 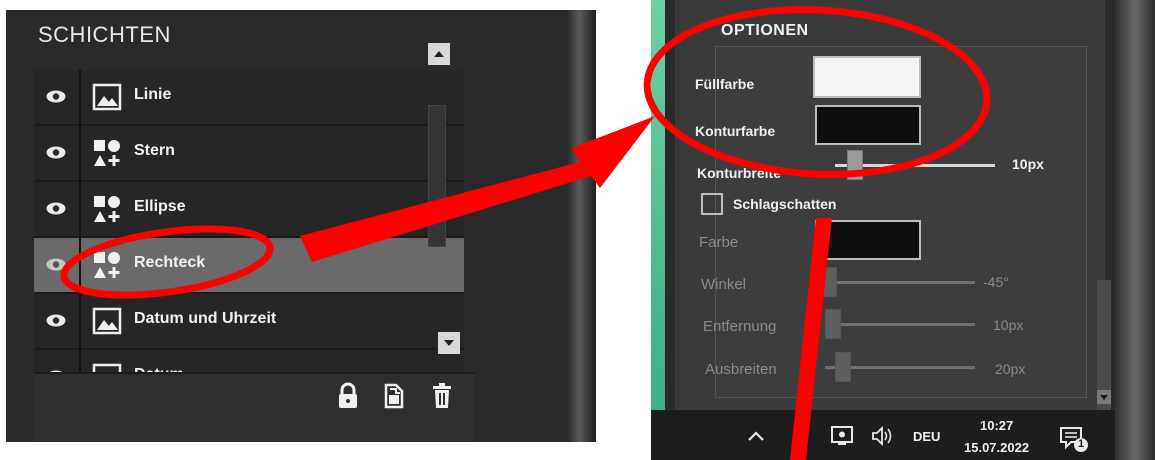 I want to click on layer-row-stern: Stern, so click(x=249, y=154).